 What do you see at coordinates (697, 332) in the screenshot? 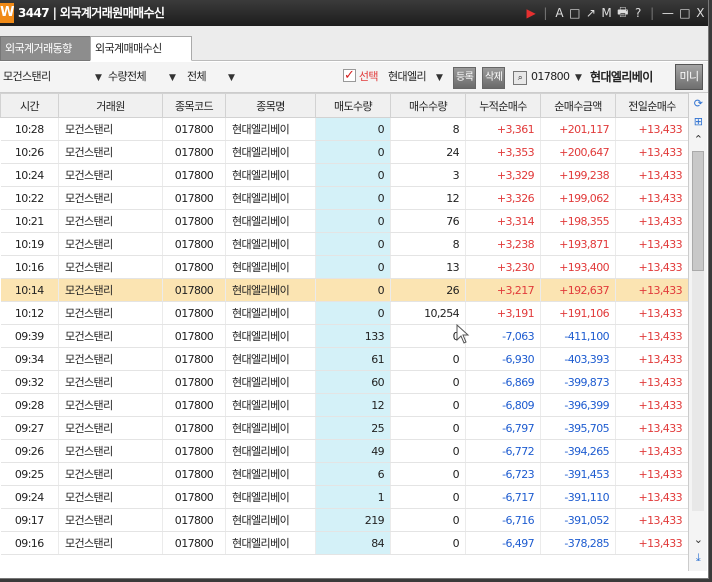
I see `vertical-scrollbar: ⟳ ⊞ ⌃ ⌄ ⤓` at bounding box center [697, 332].